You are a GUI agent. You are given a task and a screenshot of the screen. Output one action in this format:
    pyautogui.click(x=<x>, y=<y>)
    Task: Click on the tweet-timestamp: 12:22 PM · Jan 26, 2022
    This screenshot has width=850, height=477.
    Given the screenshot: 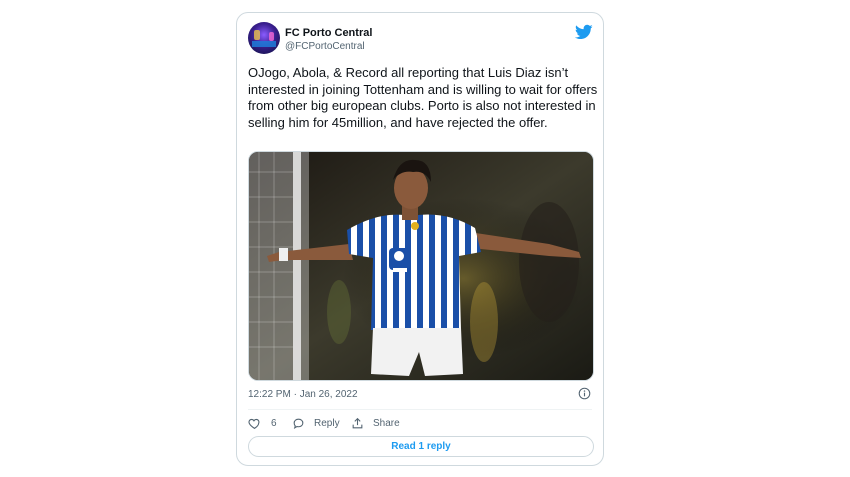 What is the action you would take?
    pyautogui.click(x=303, y=394)
    